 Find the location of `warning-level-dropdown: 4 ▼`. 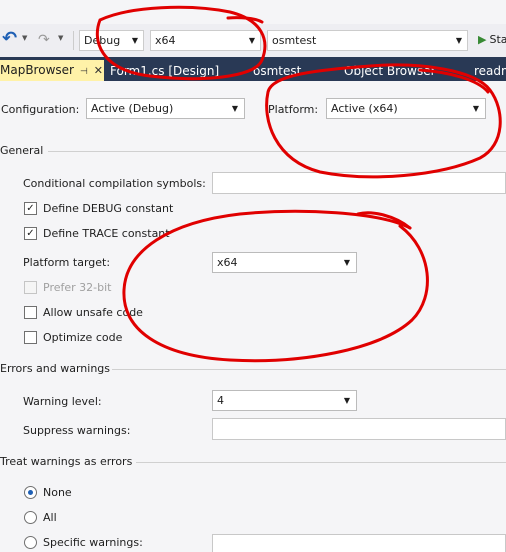

warning-level-dropdown: 4 ▼ is located at coordinates (284, 400).